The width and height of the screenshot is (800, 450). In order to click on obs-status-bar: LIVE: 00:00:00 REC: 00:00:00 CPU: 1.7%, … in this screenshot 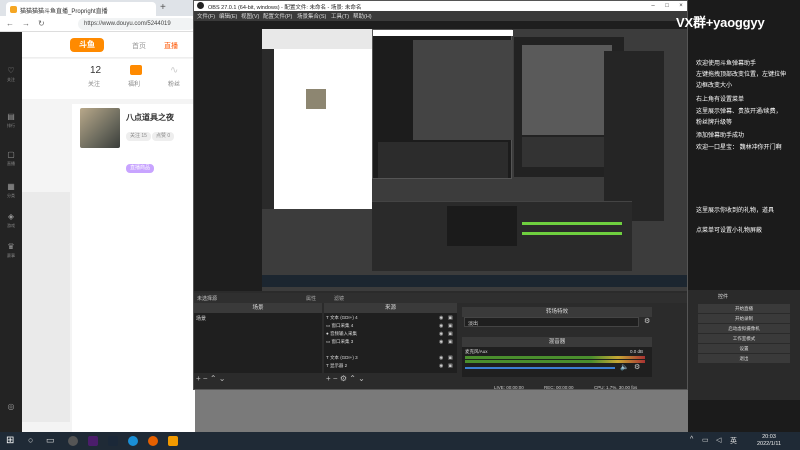, I will do `click(440, 387)`.